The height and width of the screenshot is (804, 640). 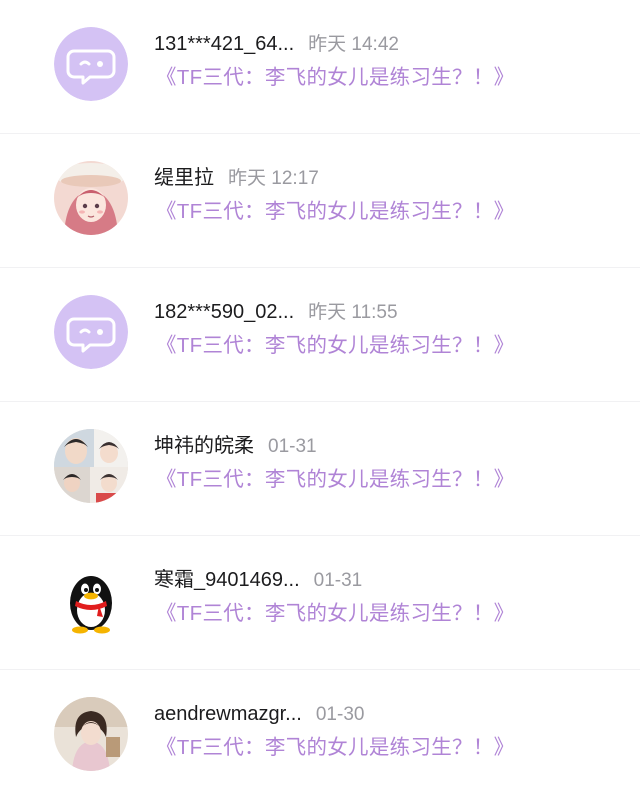 I want to click on comment-meta: 131***421_64... 昨天 14:42, so click(x=276, y=45).